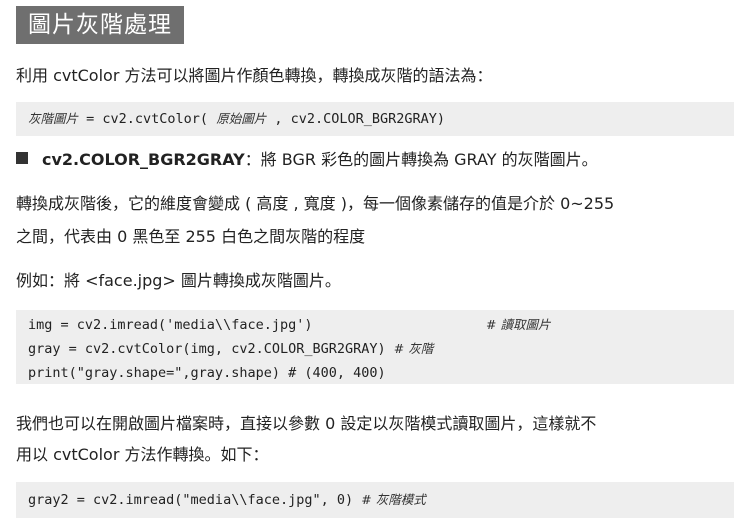  Describe the element at coordinates (195, 500) in the screenshot. I see `code2-text-1: gray2 = cv2.imread("media\\face.jpg", 0)` at that location.